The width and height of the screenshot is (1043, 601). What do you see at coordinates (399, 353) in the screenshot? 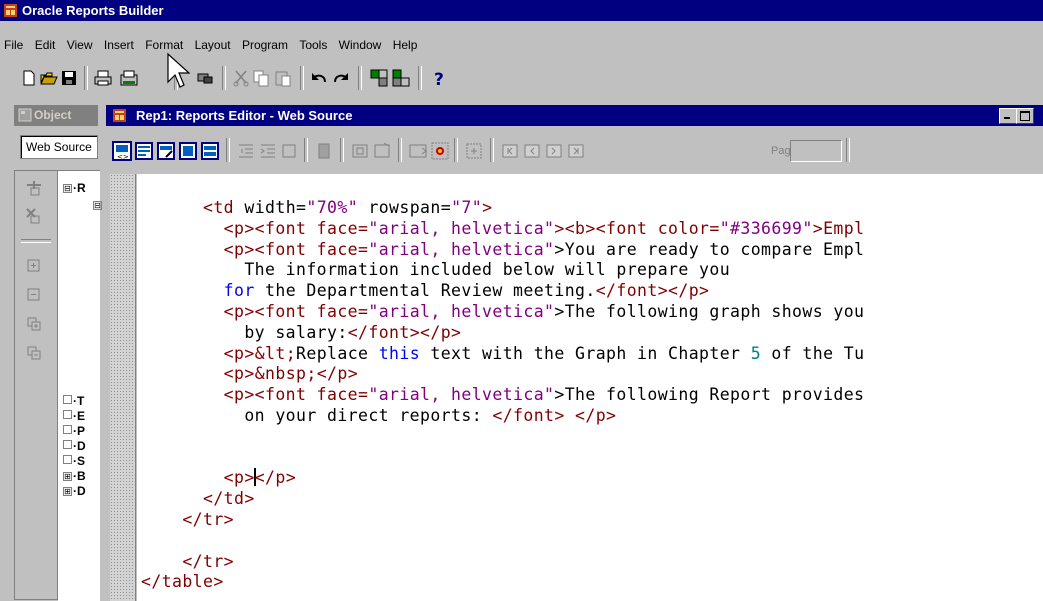
I see `code-token: this` at bounding box center [399, 353].